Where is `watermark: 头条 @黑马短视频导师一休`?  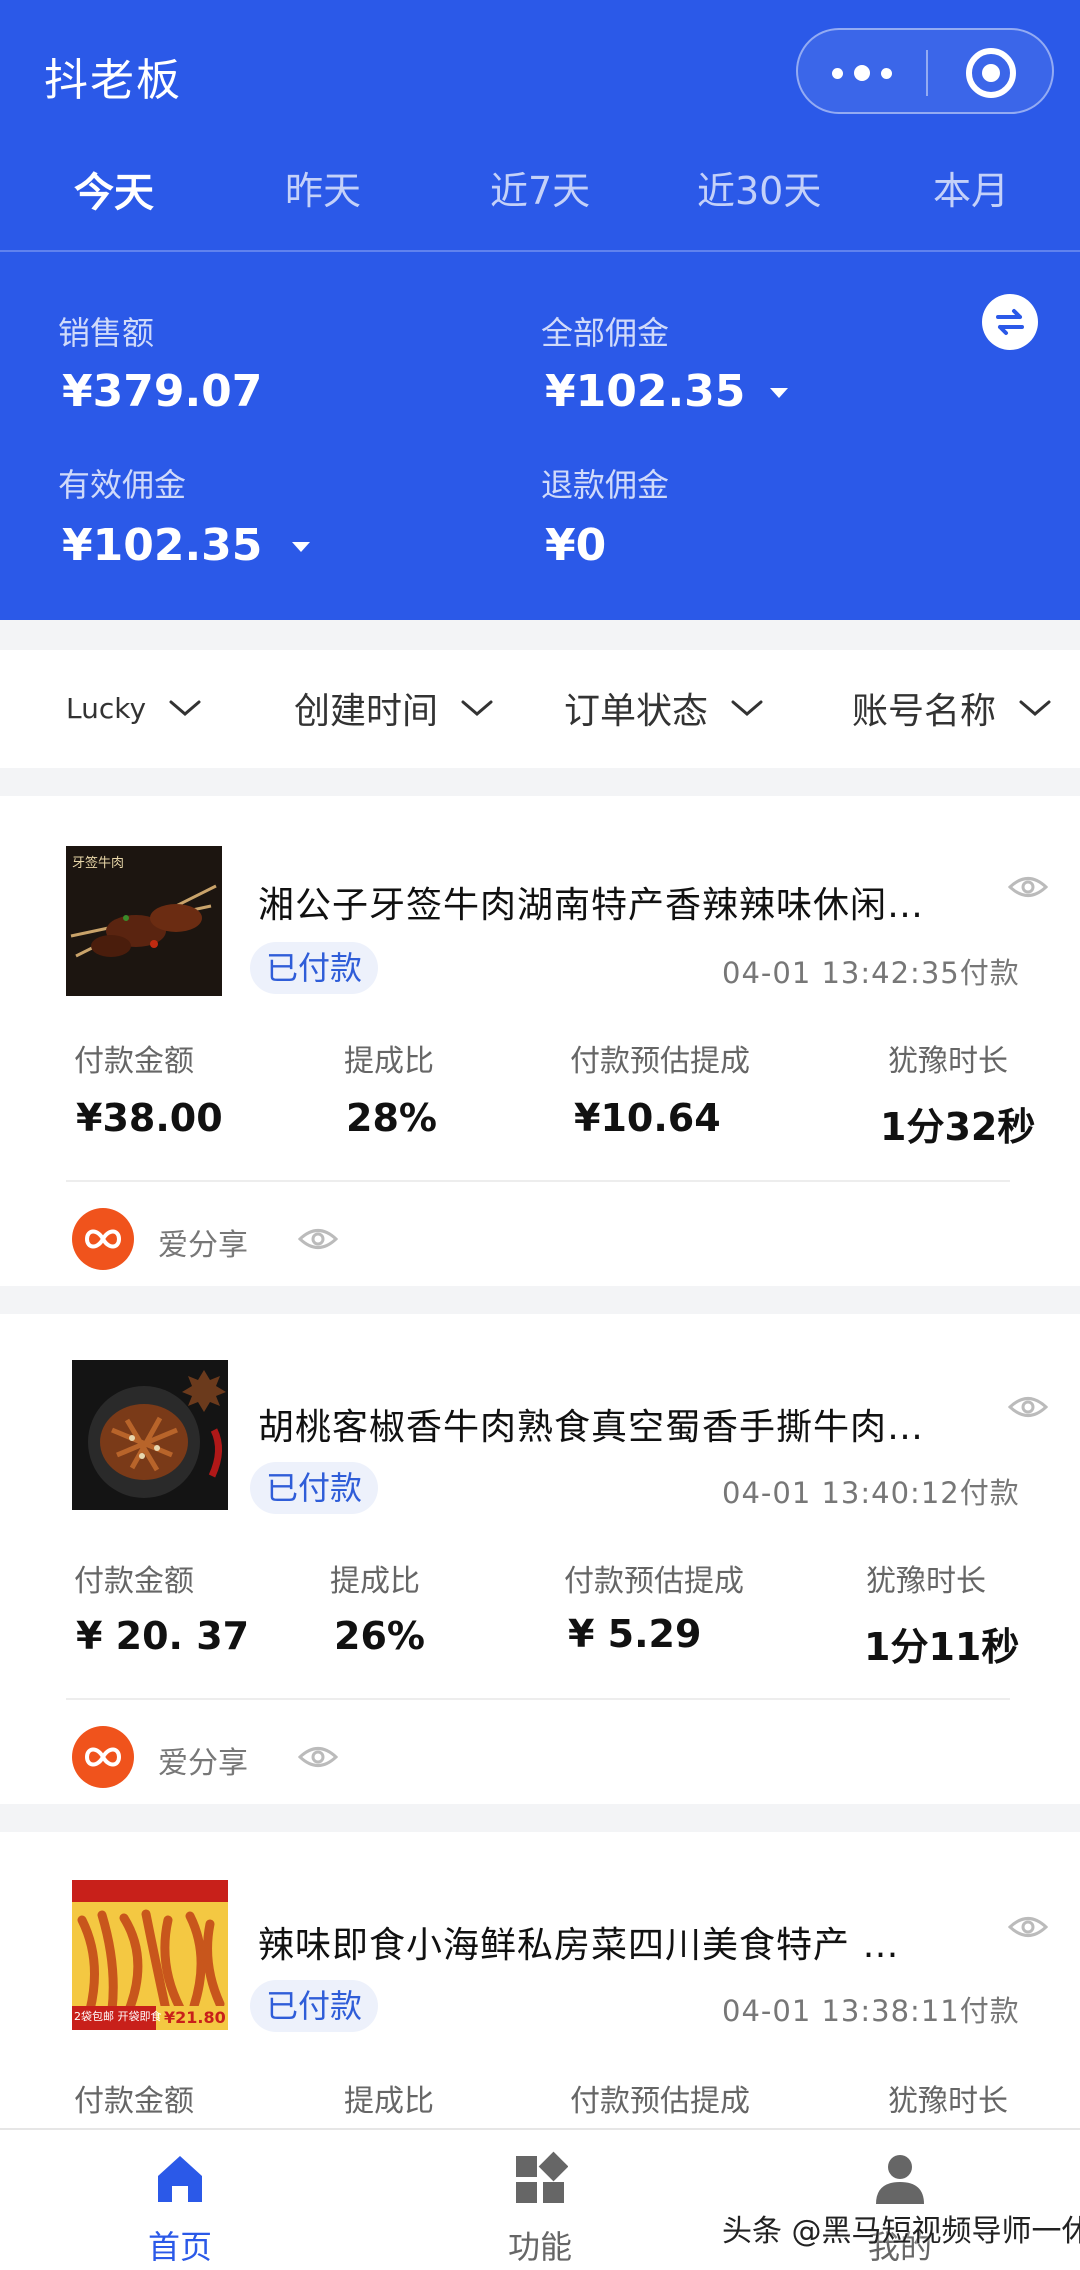 watermark: 头条 @黑马短视频导师一休 is located at coordinates (901, 2231).